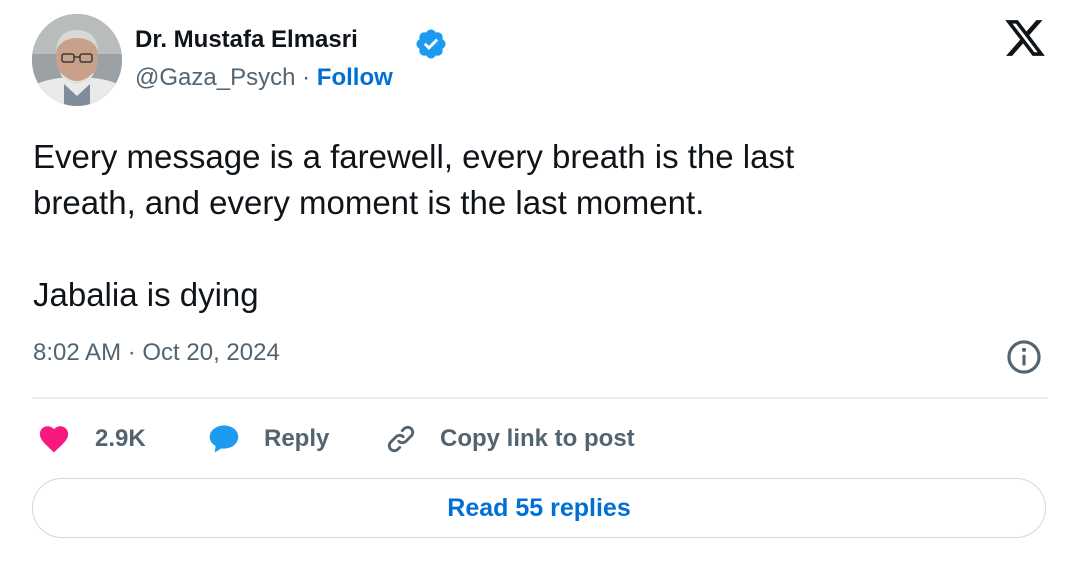 The height and width of the screenshot is (567, 1080). Describe the element at coordinates (215, 77) in the screenshot. I see `author-handle: @Gaza_Psych` at that location.